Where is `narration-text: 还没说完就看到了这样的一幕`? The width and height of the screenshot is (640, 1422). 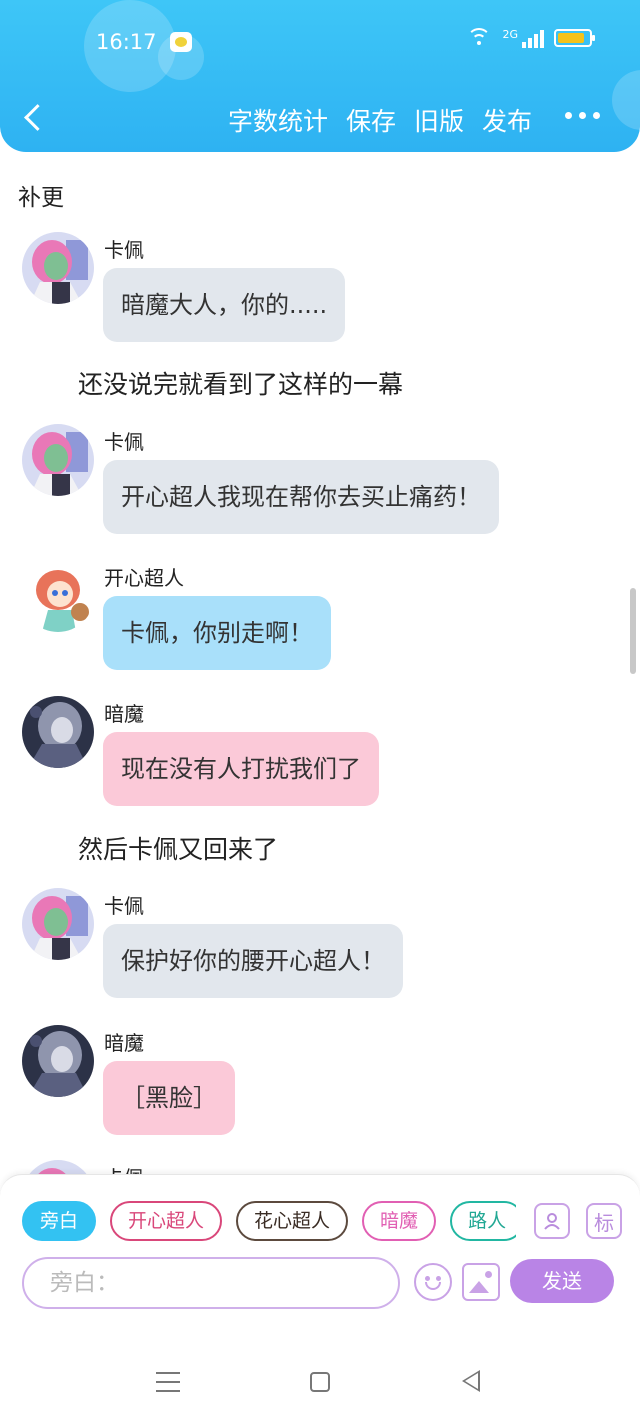
narration-text: 还没说完就看到了这样的一幕 is located at coordinates (240, 383).